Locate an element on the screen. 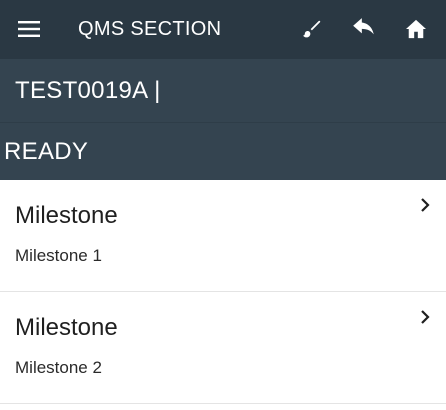 This screenshot has height=410, width=446. milestone-subtitle: Milestone 2 is located at coordinates (58, 367).